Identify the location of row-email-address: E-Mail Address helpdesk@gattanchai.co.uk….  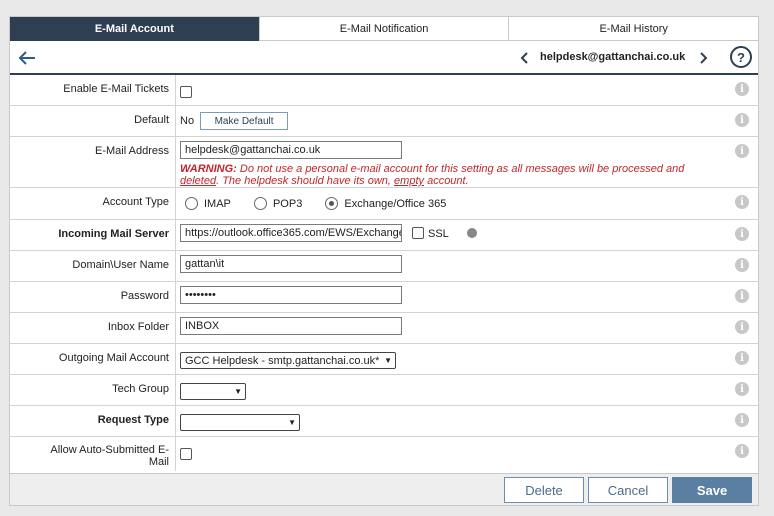
(384, 162).